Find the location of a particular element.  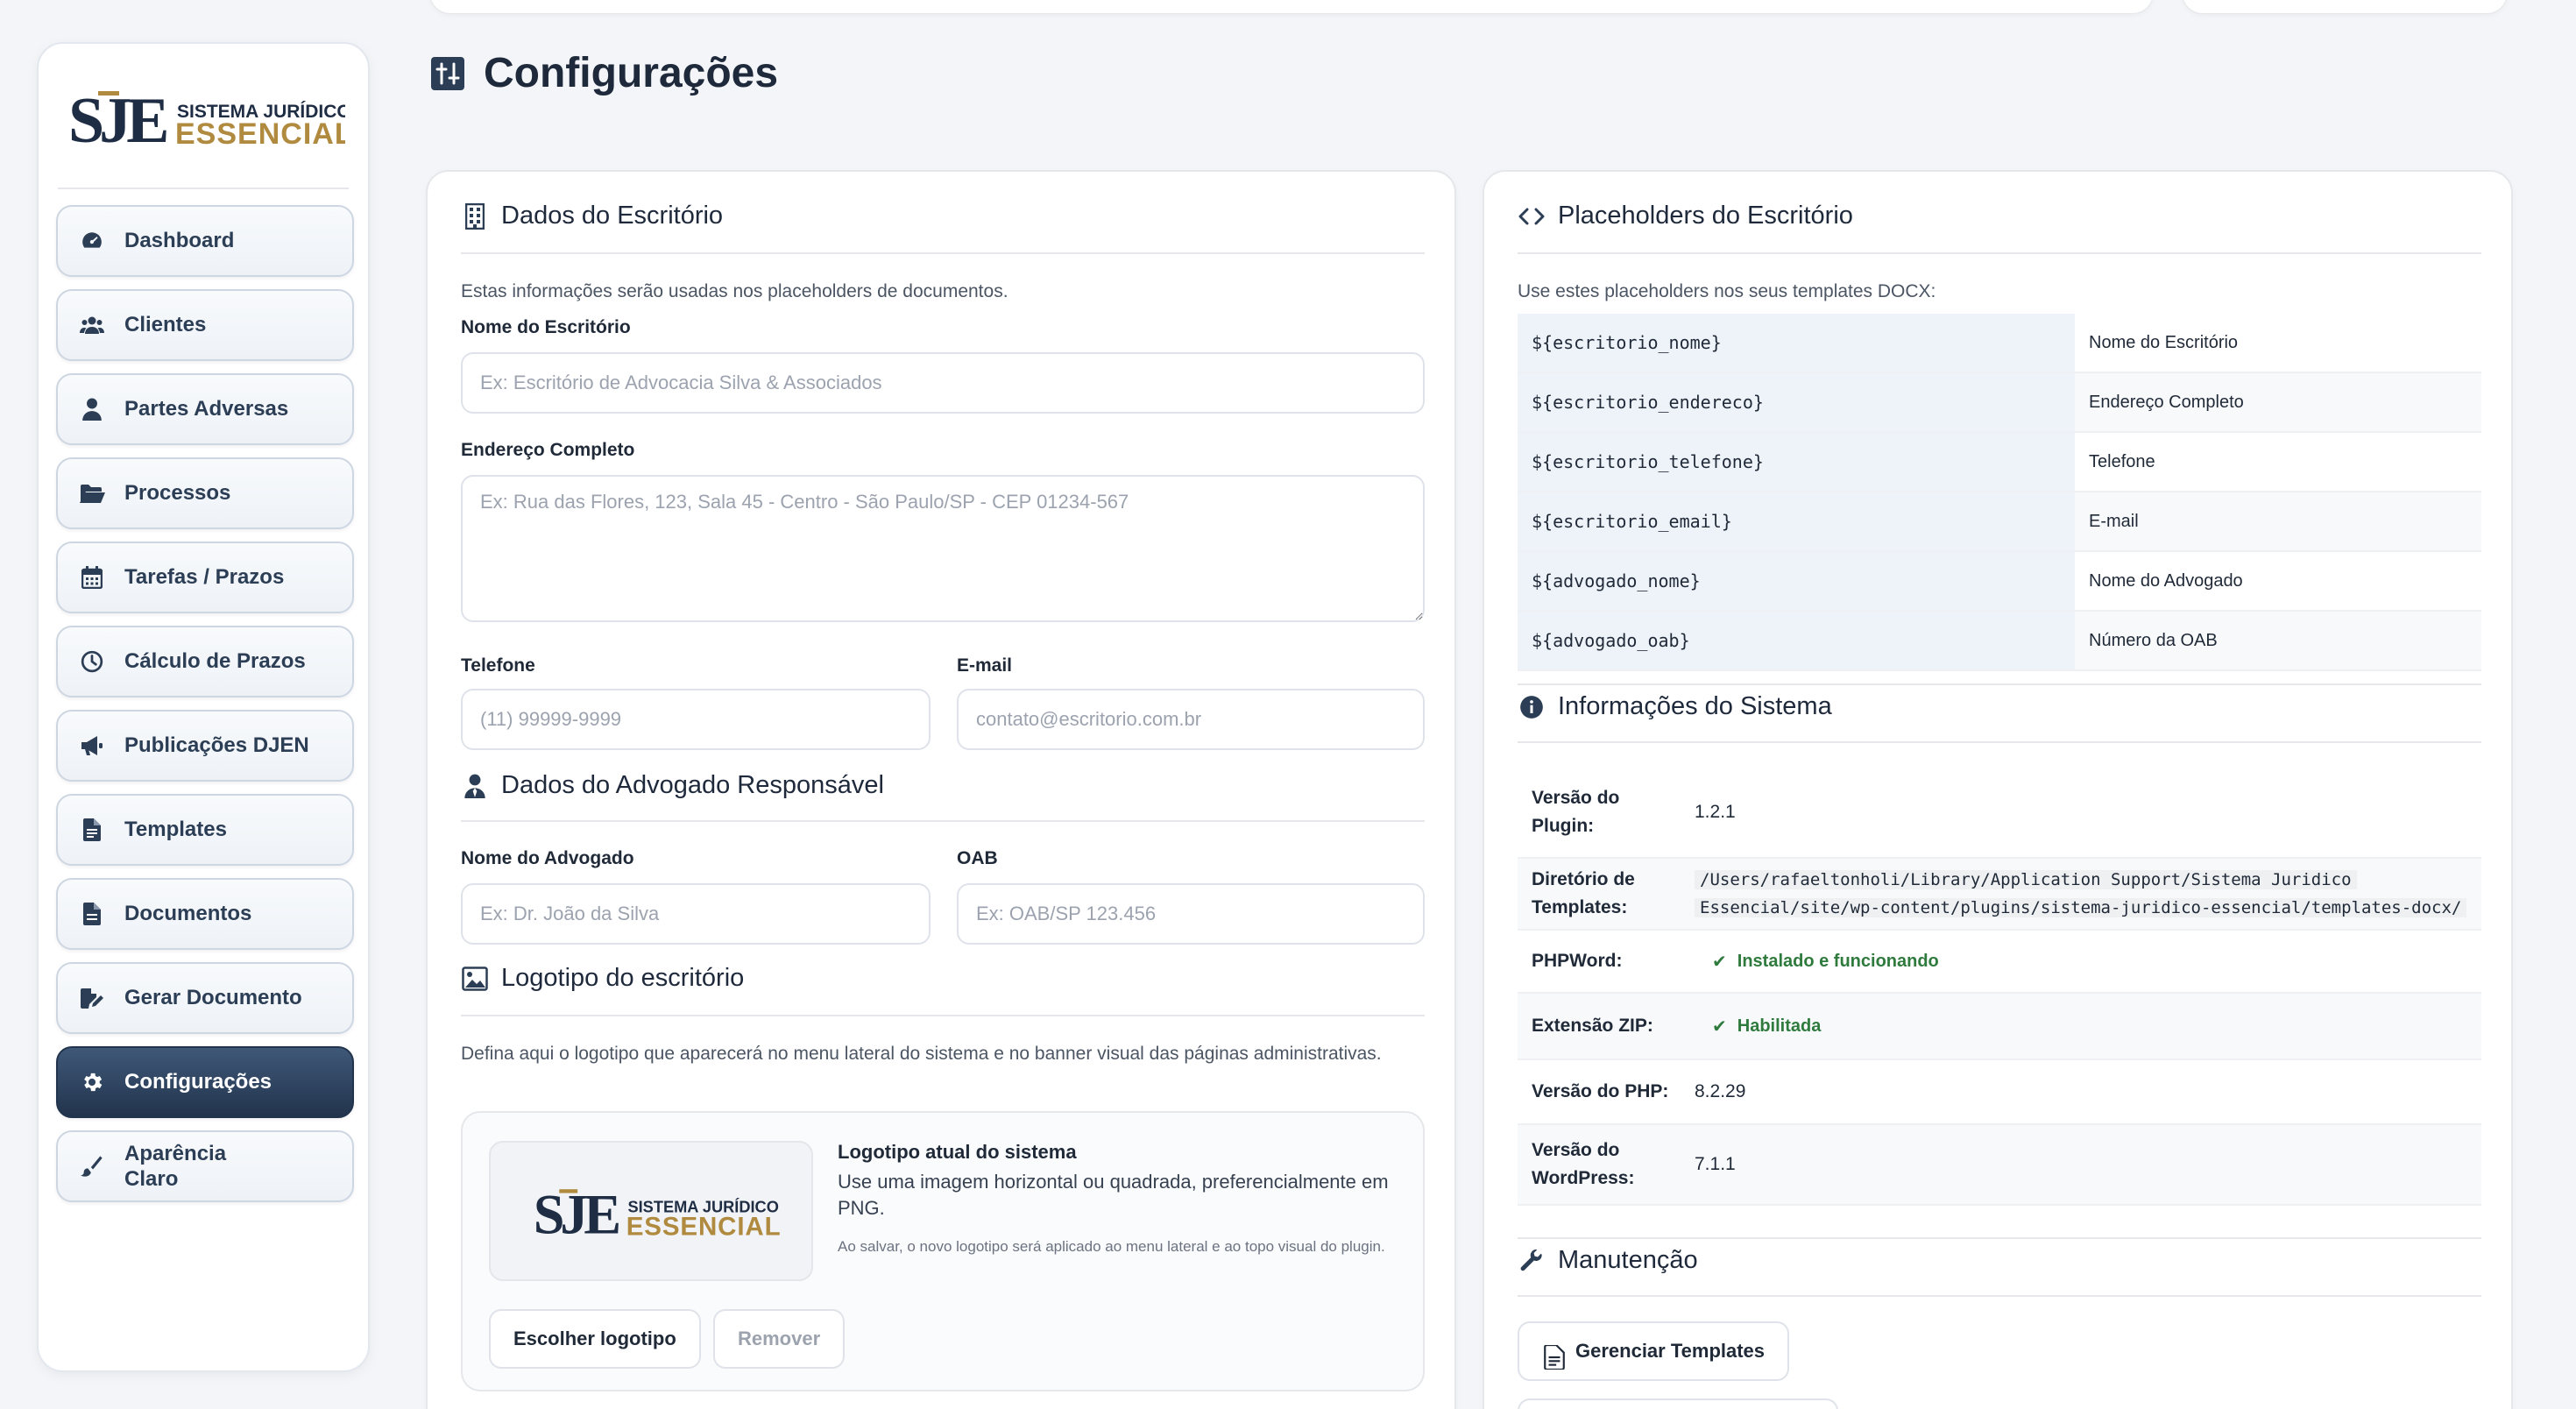

table-row: ${escritorio_endereco} Endereço Completo is located at coordinates (1999, 403).